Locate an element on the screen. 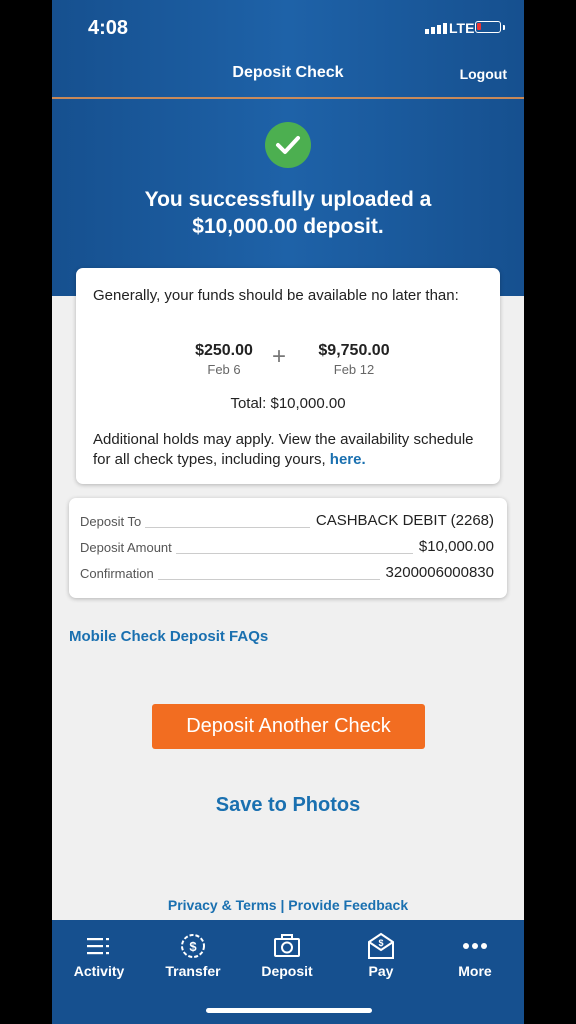  status-bar: 4:08 LTE is located at coordinates (288, 28).